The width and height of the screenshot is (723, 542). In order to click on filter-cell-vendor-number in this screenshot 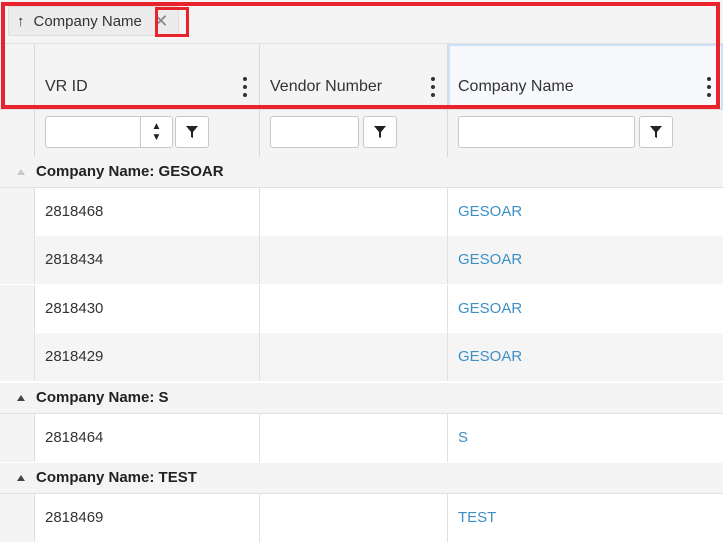, I will do `click(353, 133)`.